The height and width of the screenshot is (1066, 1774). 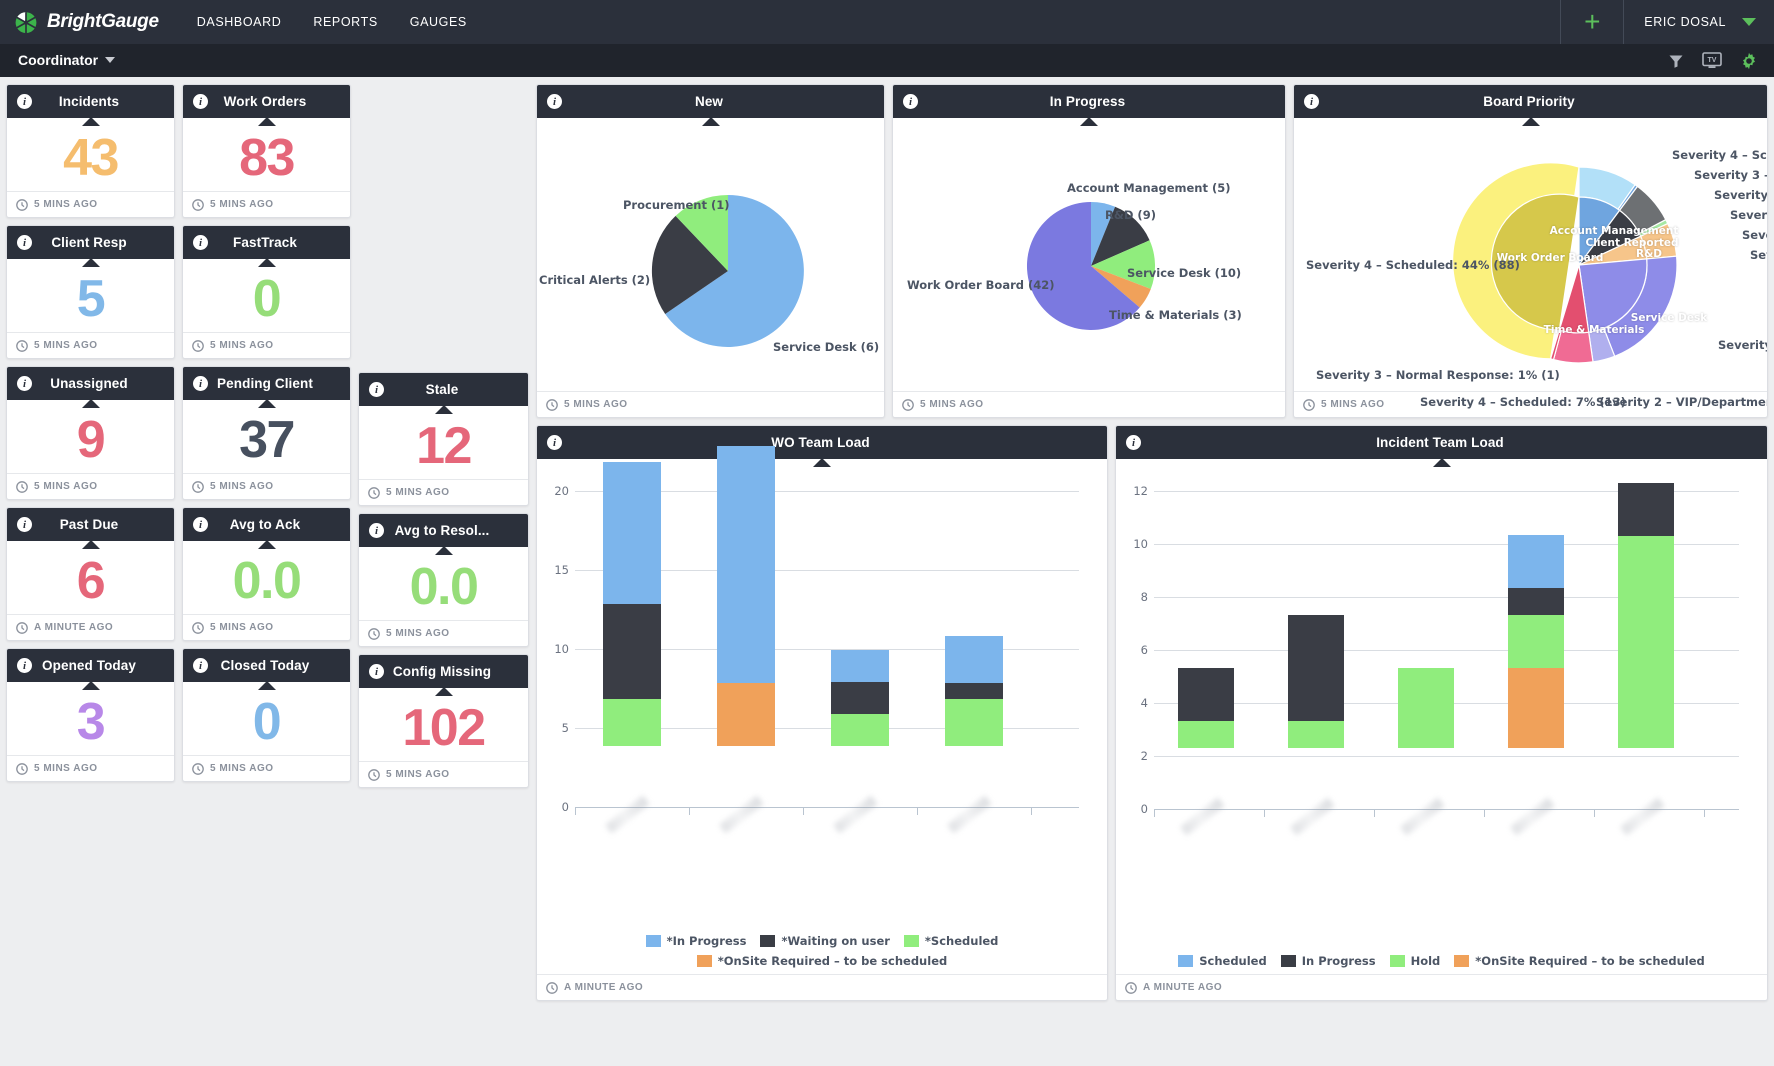 What do you see at coordinates (1414, 961) in the screenshot?
I see `legend-item: Hold` at bounding box center [1414, 961].